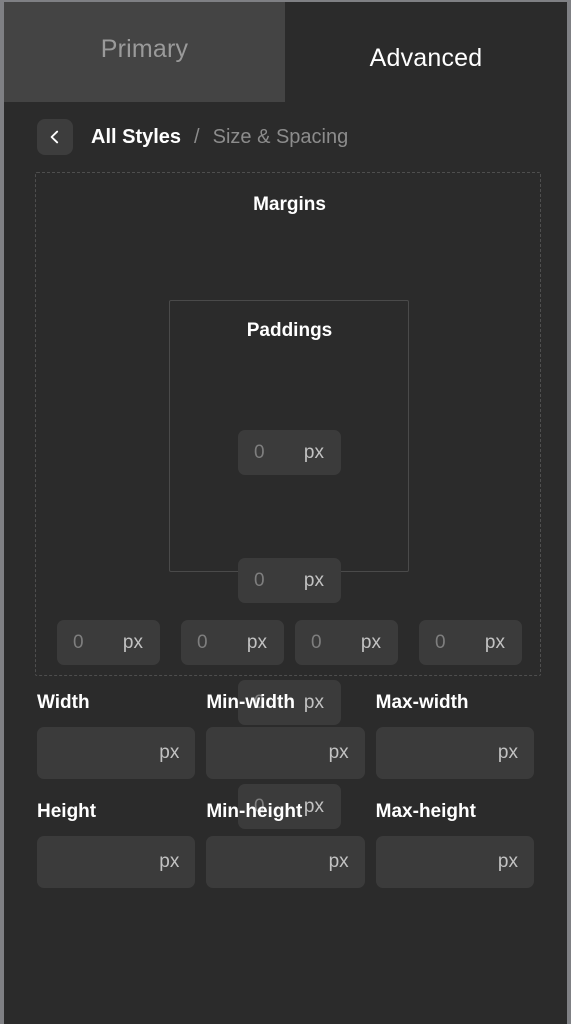  Describe the element at coordinates (67, 811) in the screenshot. I see `height-label: Height` at that location.